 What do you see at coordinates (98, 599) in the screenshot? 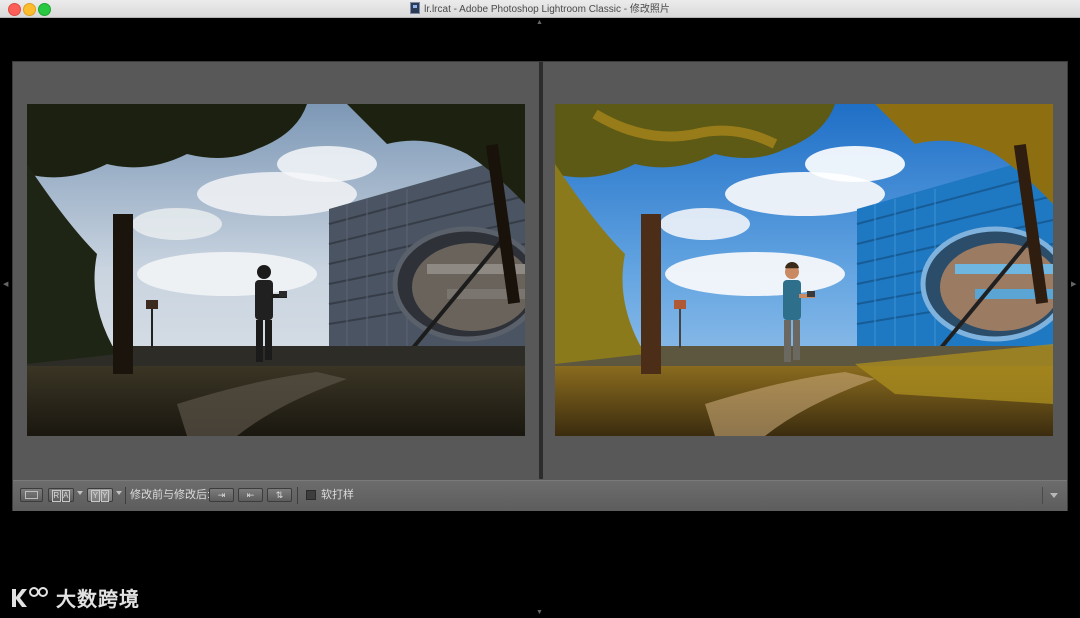
I see `watermark-text: 大数跨境` at bounding box center [98, 599].